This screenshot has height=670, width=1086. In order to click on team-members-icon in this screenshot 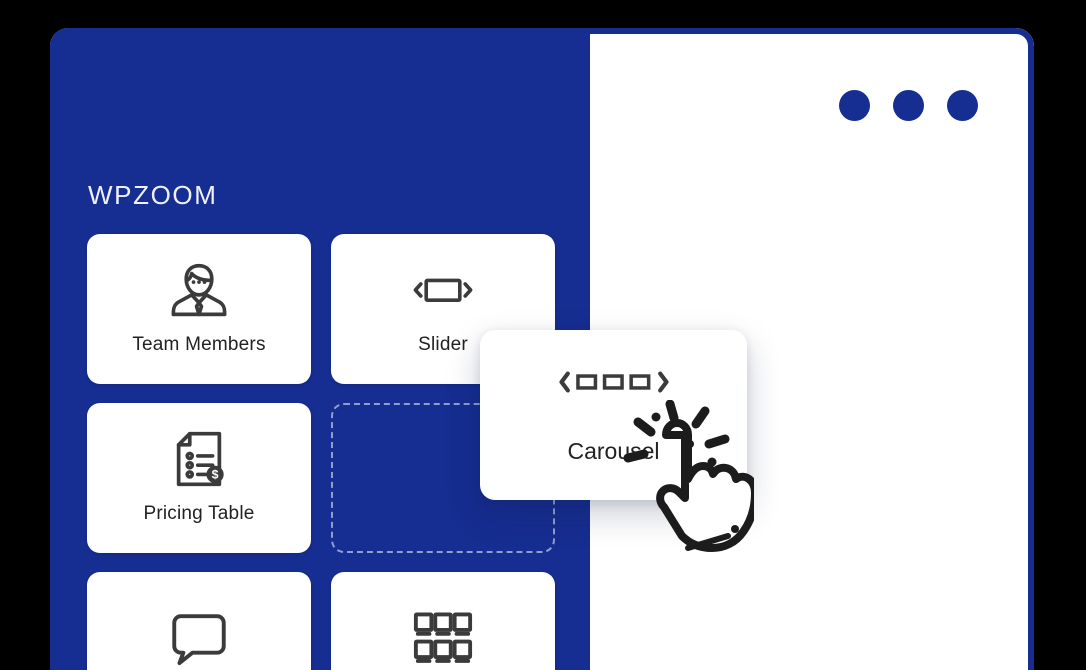, I will do `click(199, 290)`.